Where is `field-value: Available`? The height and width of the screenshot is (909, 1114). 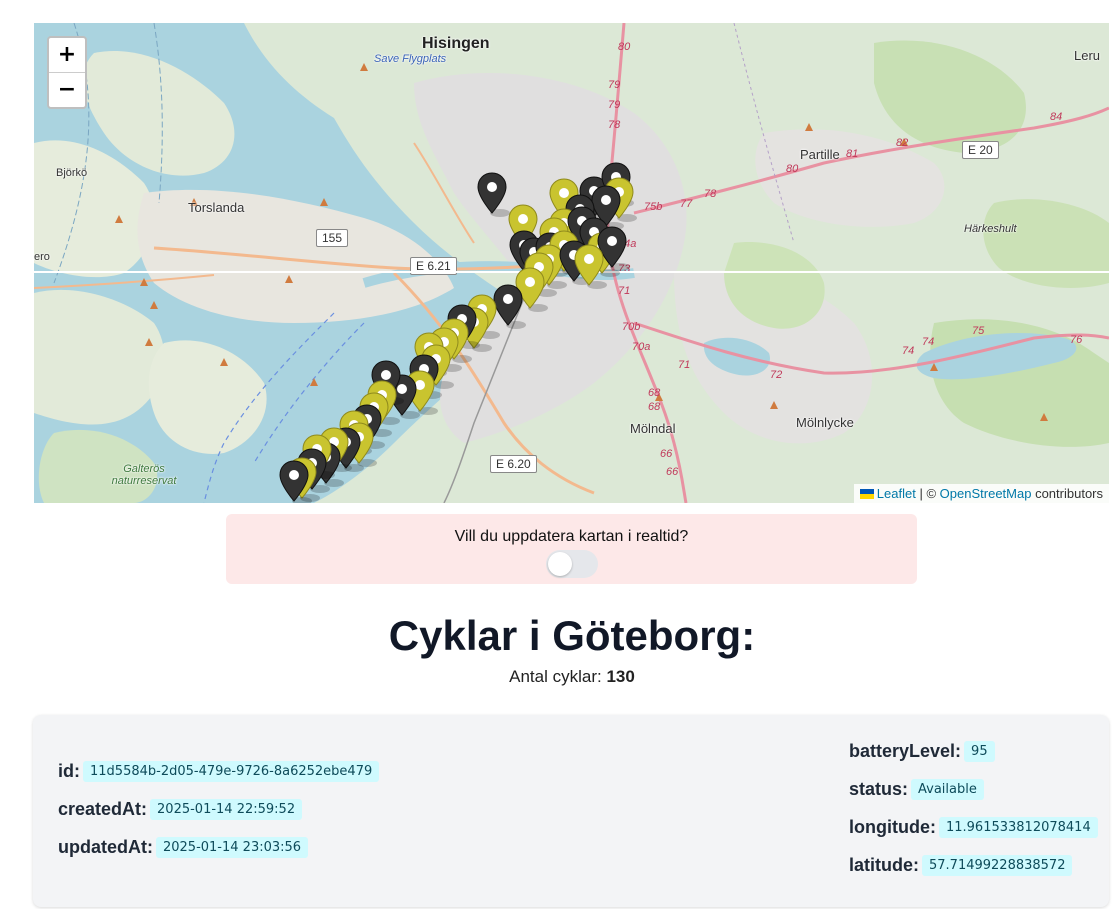
field-value: Available is located at coordinates (947, 789).